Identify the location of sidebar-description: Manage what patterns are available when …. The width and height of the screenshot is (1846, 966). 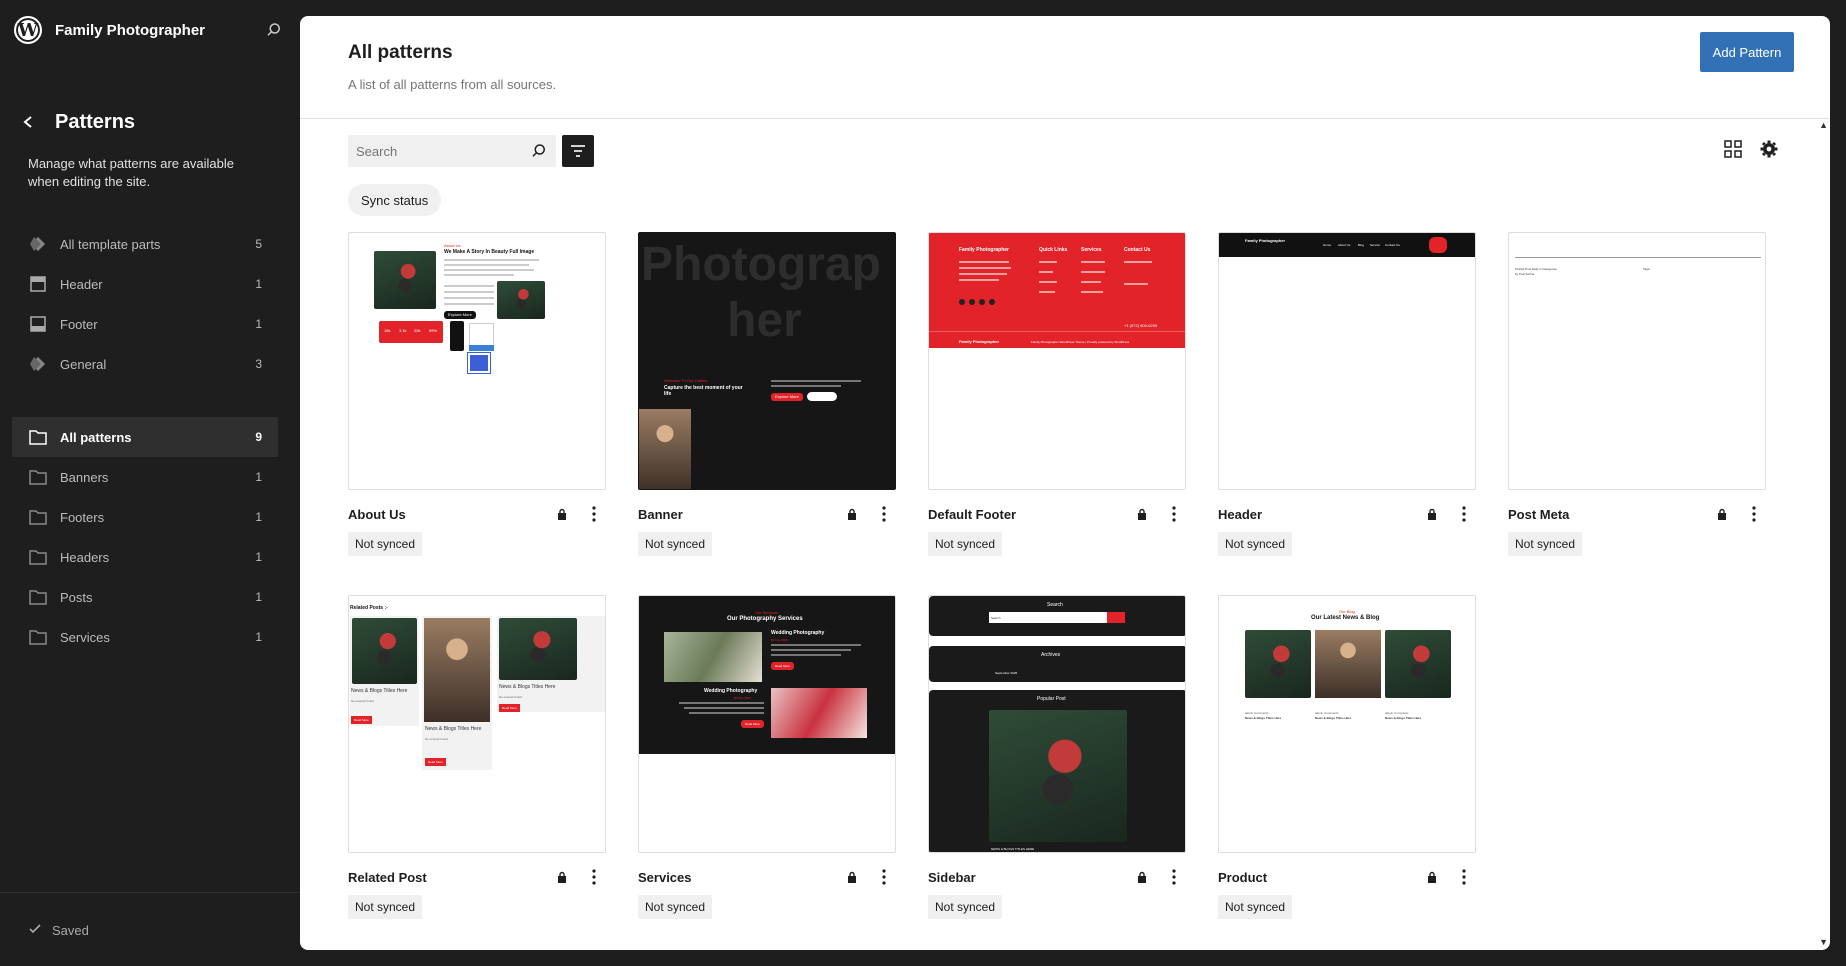
(131, 172).